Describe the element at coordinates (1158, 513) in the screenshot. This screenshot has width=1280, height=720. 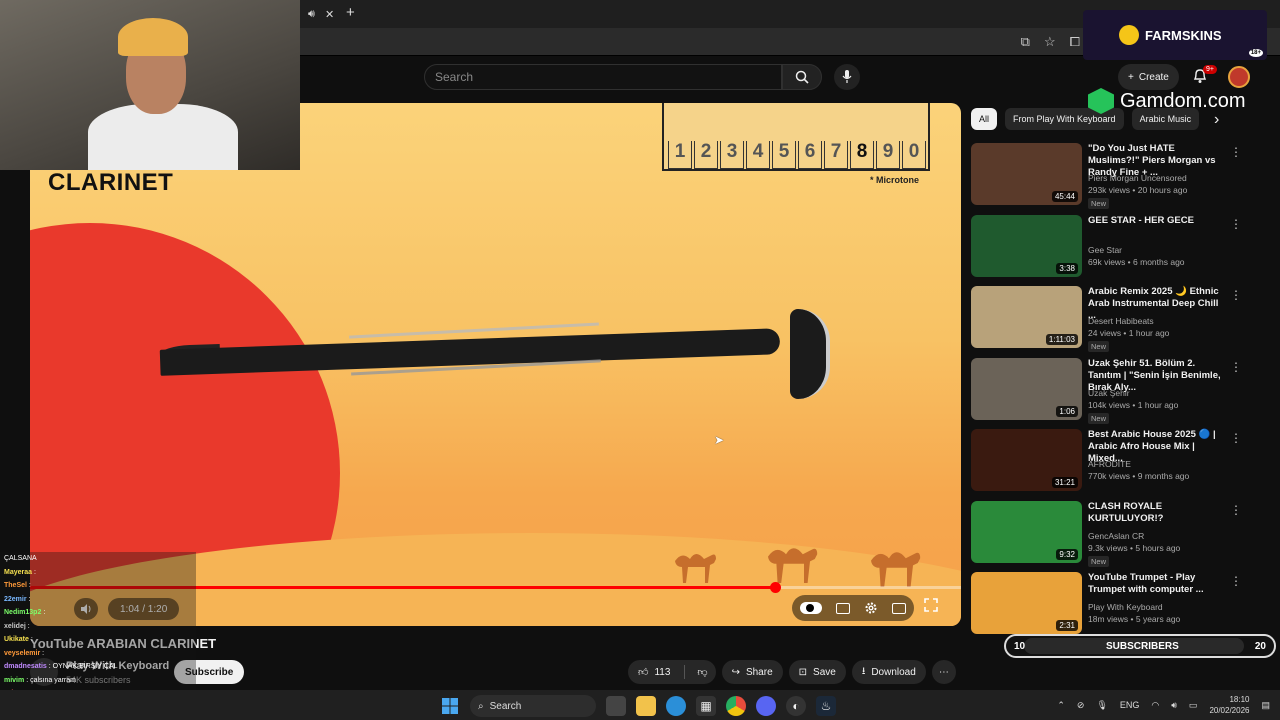
I see `recommendation-title: CLASH ROYALE KURTULUYOR!?` at that location.